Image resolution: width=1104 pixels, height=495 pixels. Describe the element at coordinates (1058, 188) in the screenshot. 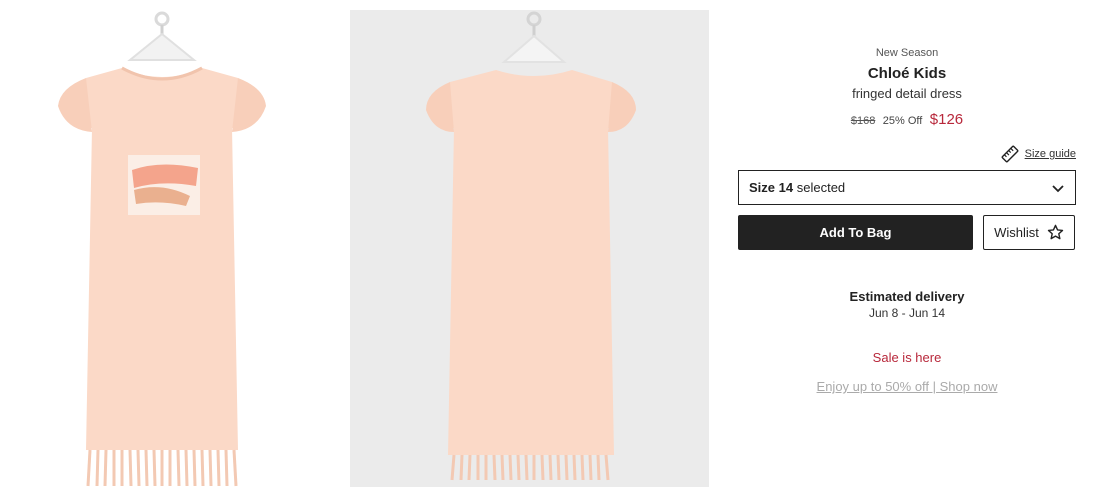

I see `chevron-down-icon` at that location.